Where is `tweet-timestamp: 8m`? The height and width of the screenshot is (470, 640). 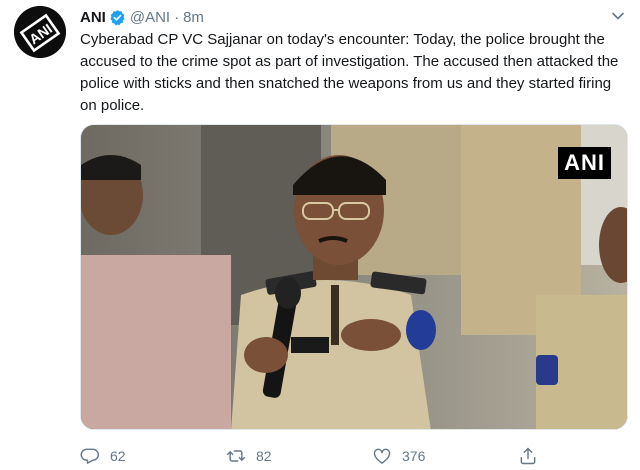 tweet-timestamp: 8m is located at coordinates (193, 17).